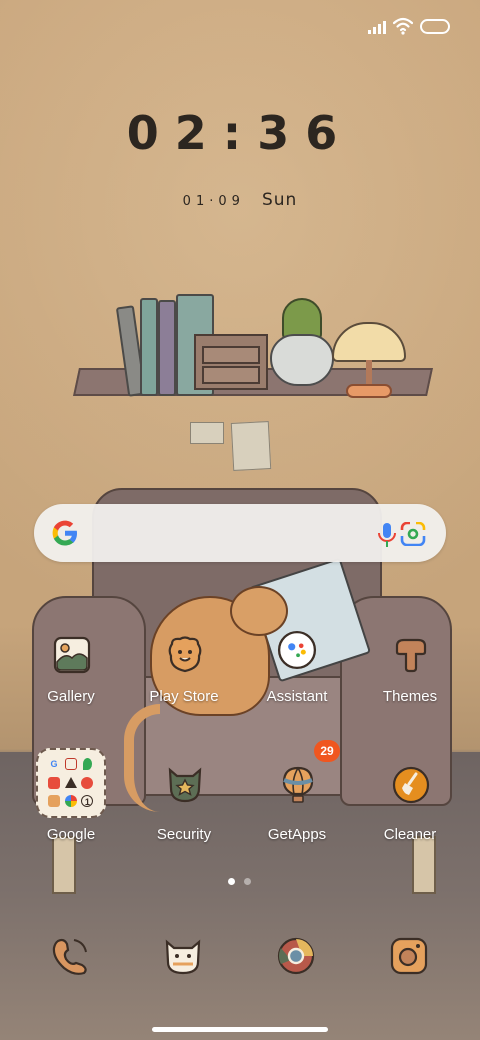 This screenshot has height=1040, width=480. I want to click on photos-mini-icon, so click(70, 801).